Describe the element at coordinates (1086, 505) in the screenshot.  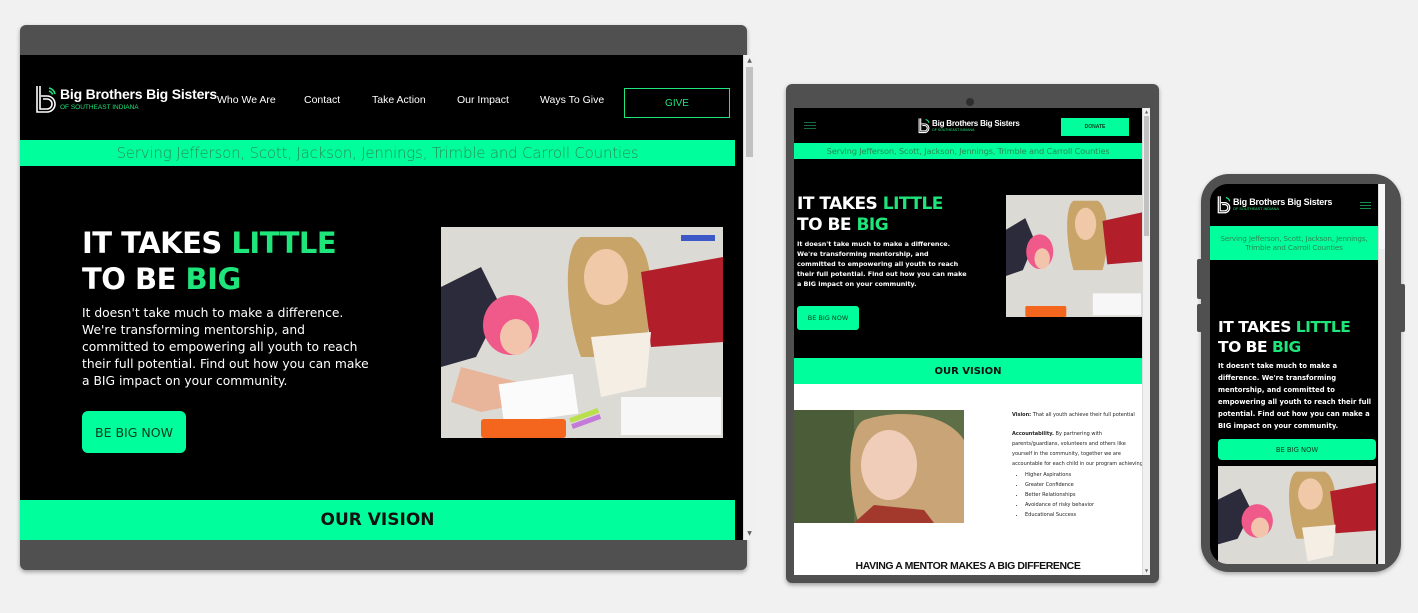
I see `outcome-item: Avoidance of risky behavior` at that location.